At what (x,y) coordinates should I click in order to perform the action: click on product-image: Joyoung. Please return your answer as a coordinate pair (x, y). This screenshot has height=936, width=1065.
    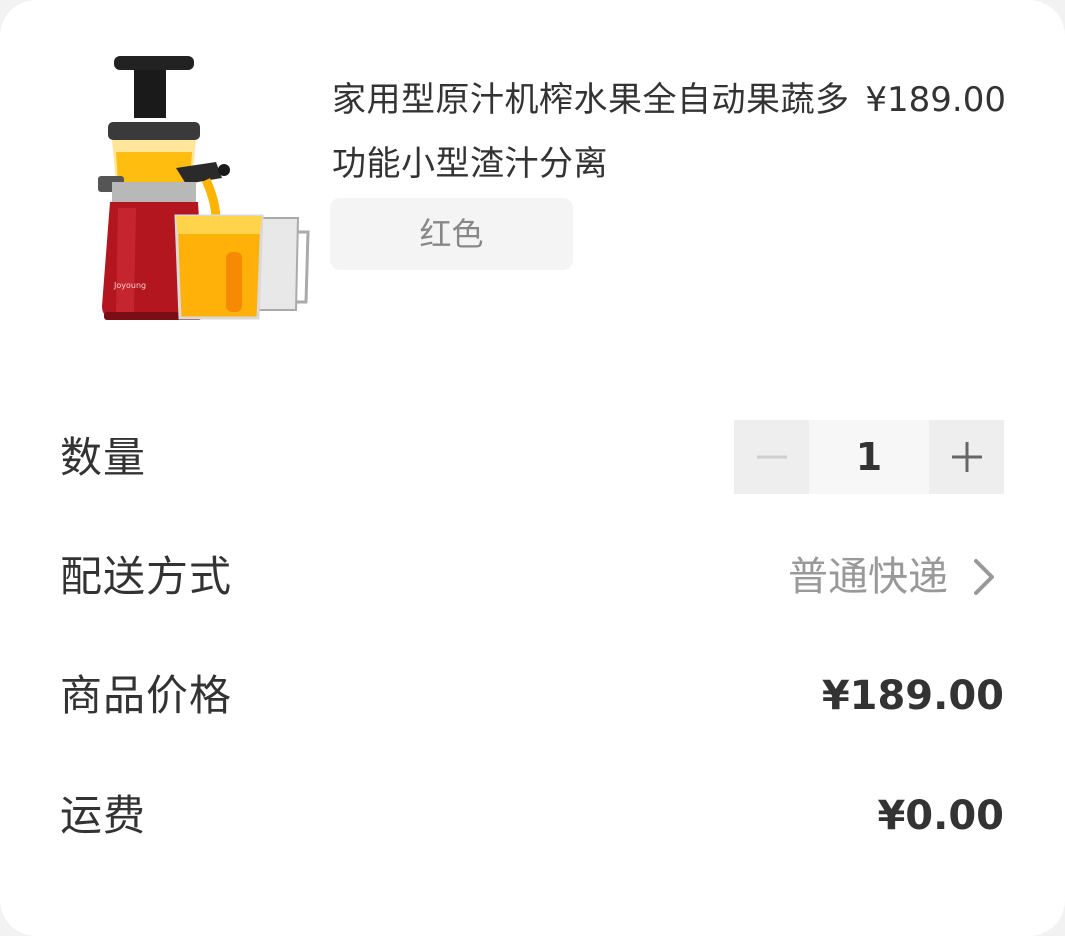
    Looking at the image, I should click on (179, 192).